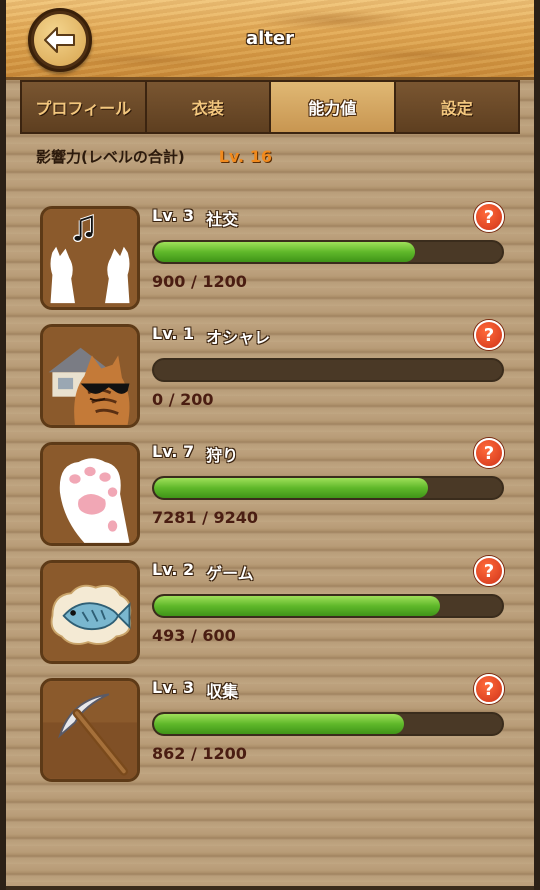 Image resolution: width=540 pixels, height=890 pixels. I want to click on stat-row-social: Lv. 3 社交 ? 900 / 1200, so click(275, 257).